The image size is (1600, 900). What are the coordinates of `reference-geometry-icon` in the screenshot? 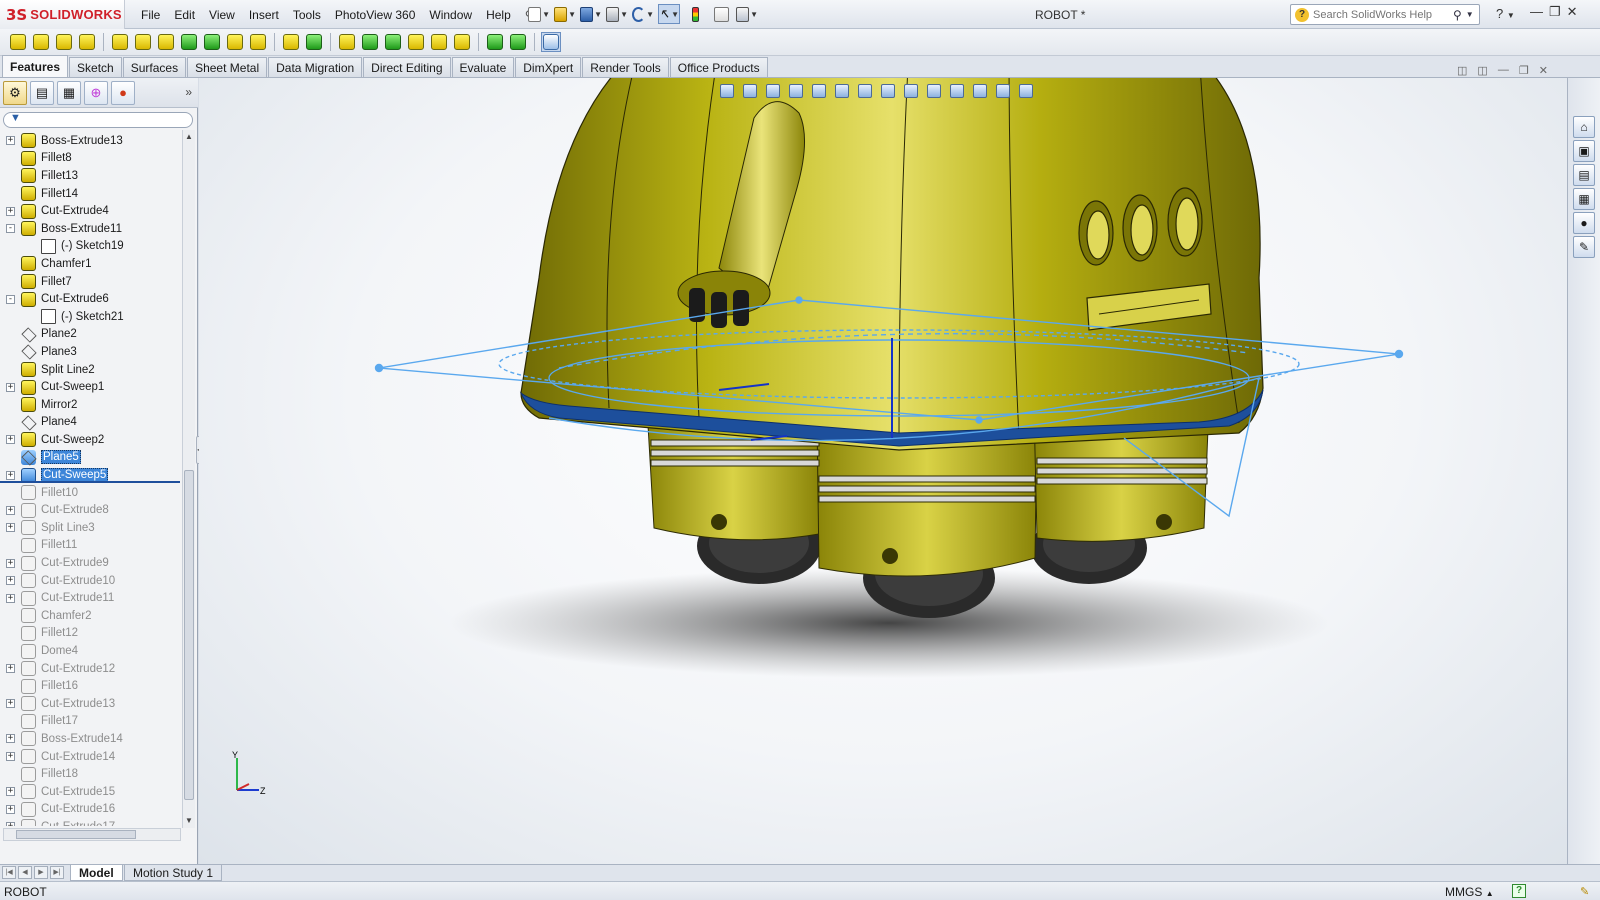 It's located at (495, 42).